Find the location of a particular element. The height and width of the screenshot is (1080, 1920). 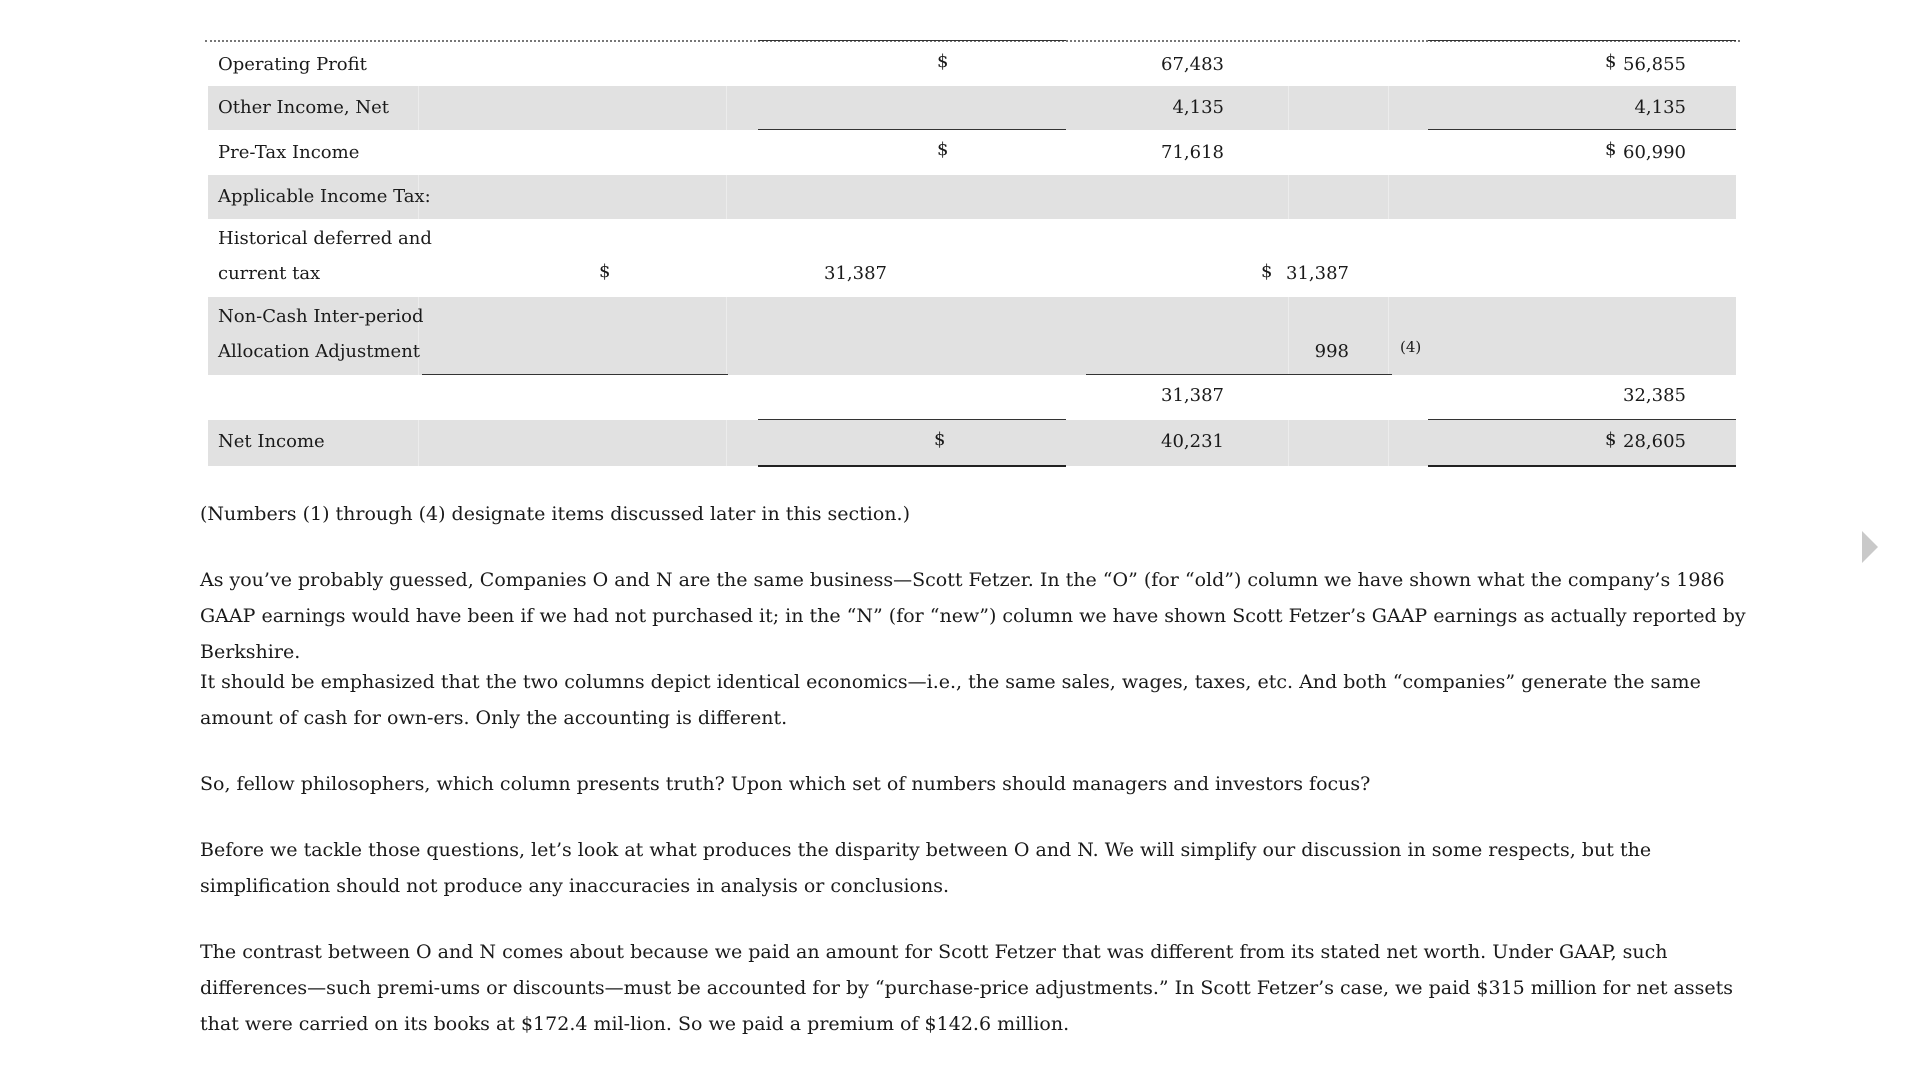

table-row-pretax-income: Pre-Tax Income $ 71,618 $ 60,990 is located at coordinates (972, 153).